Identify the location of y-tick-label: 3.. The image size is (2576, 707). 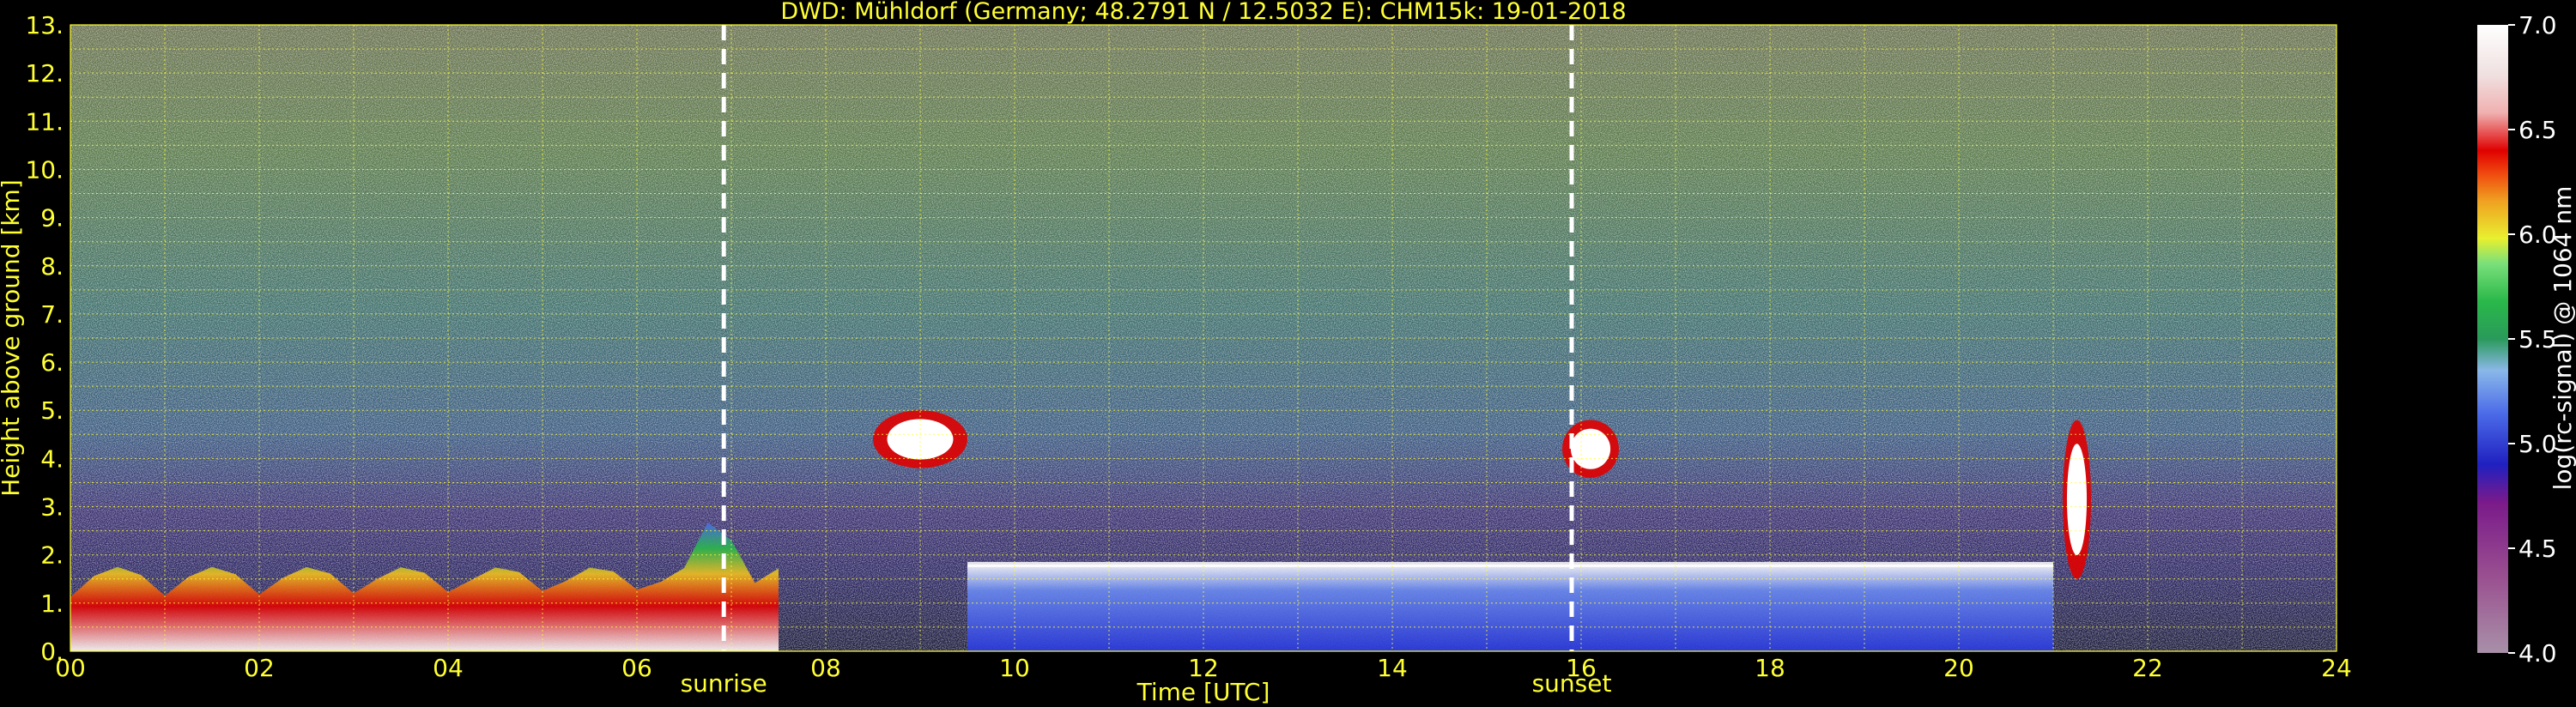
(52, 508).